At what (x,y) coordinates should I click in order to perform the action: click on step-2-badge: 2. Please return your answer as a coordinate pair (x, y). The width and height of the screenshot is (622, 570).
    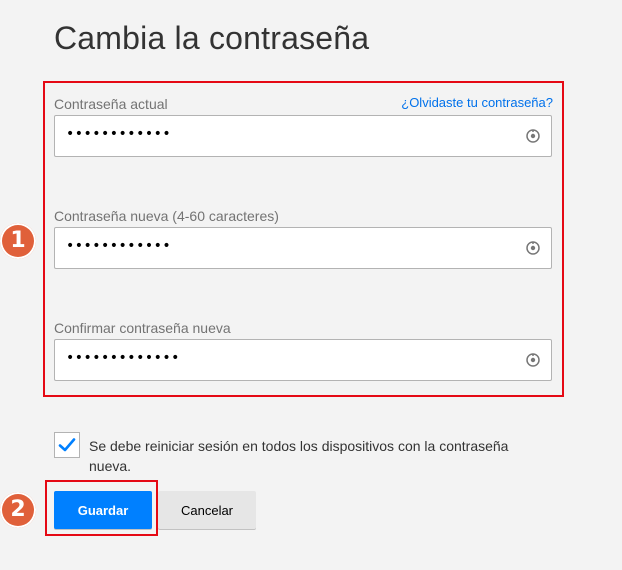
    Looking at the image, I should click on (18, 510).